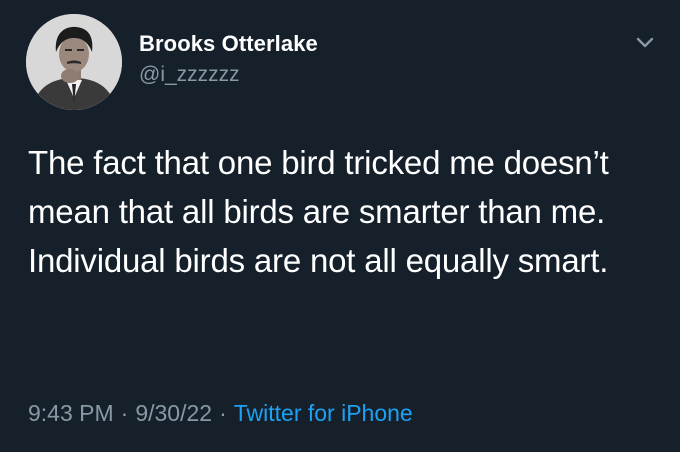 This screenshot has height=452, width=680. What do you see at coordinates (228, 75) in the screenshot?
I see `user-handle: @i_zzzzzz` at bounding box center [228, 75].